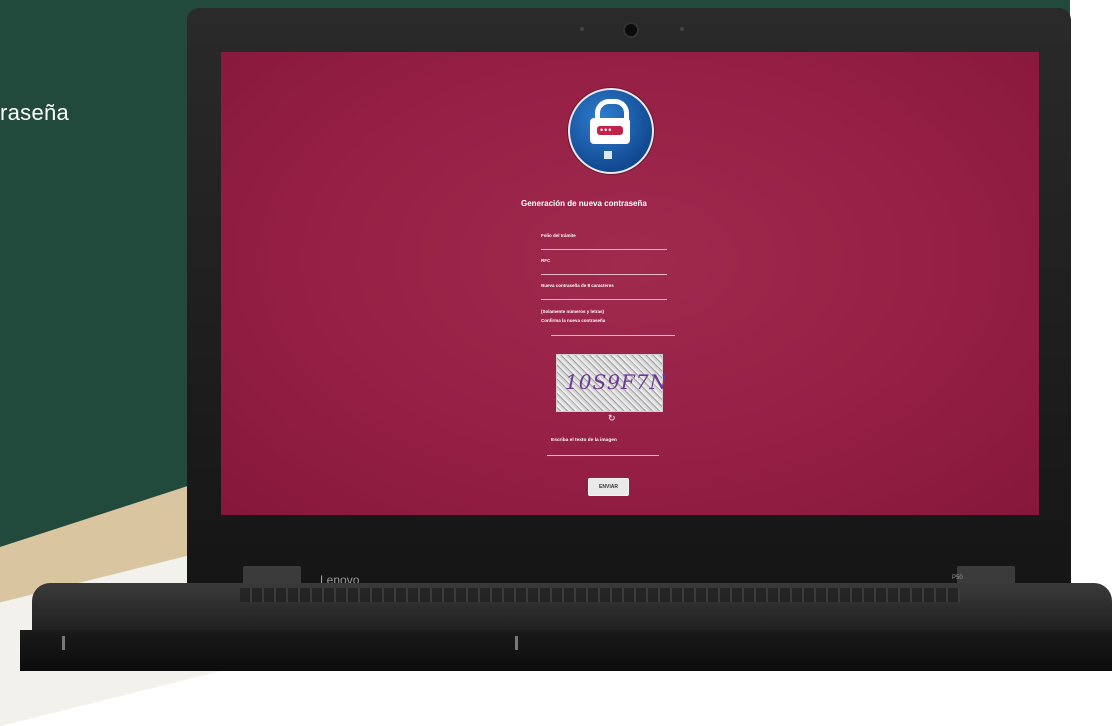  I want to click on sat-mini-logo, so click(608, 155).